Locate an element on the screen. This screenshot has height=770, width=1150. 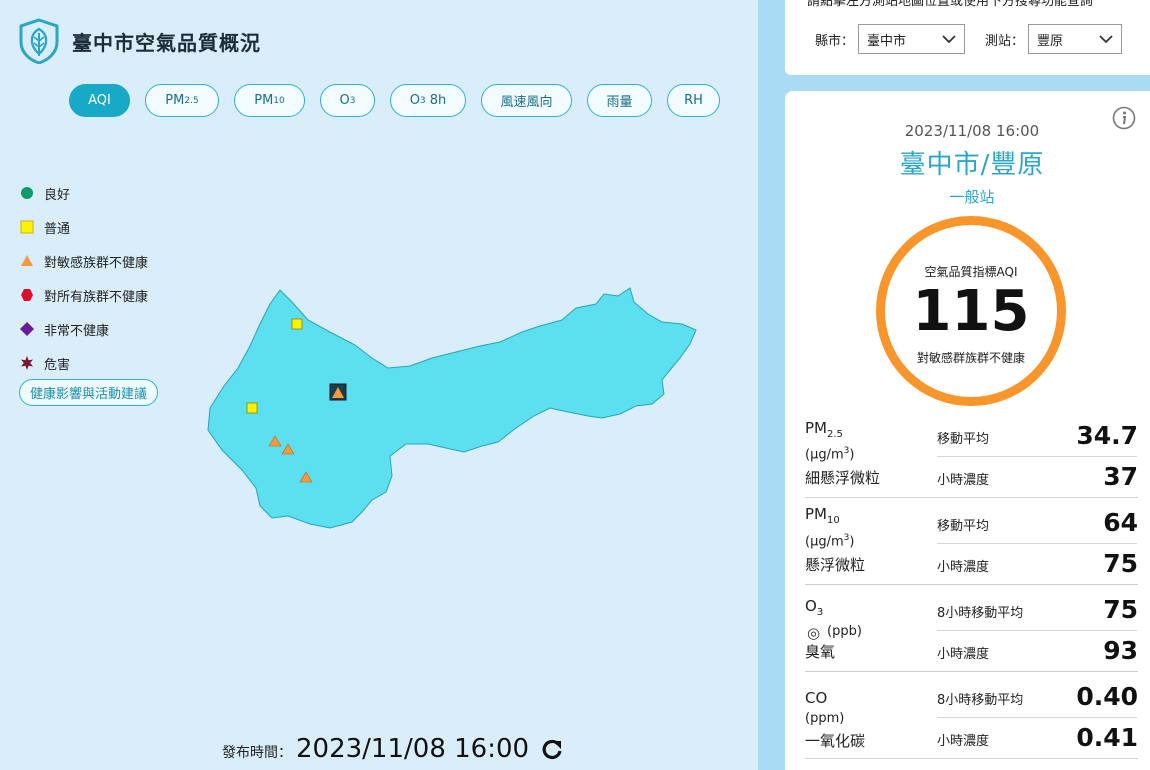
tab-o3: O3 is located at coordinates (347, 100).